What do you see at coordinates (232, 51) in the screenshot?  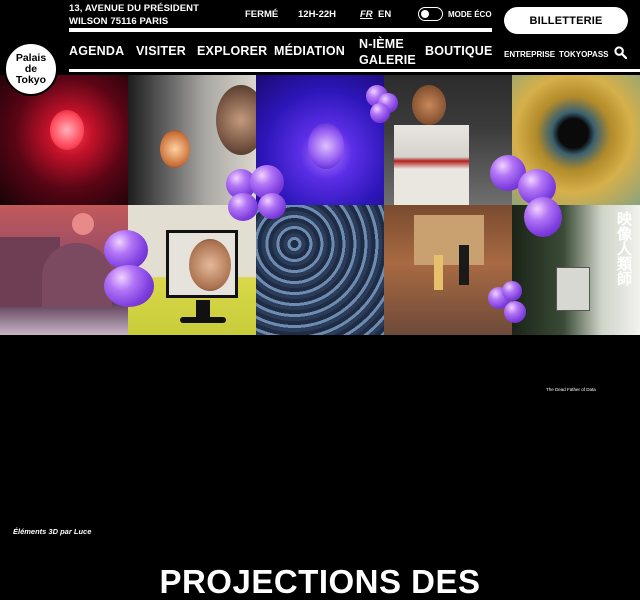 I see `nav-explorer: EXPLORER` at bounding box center [232, 51].